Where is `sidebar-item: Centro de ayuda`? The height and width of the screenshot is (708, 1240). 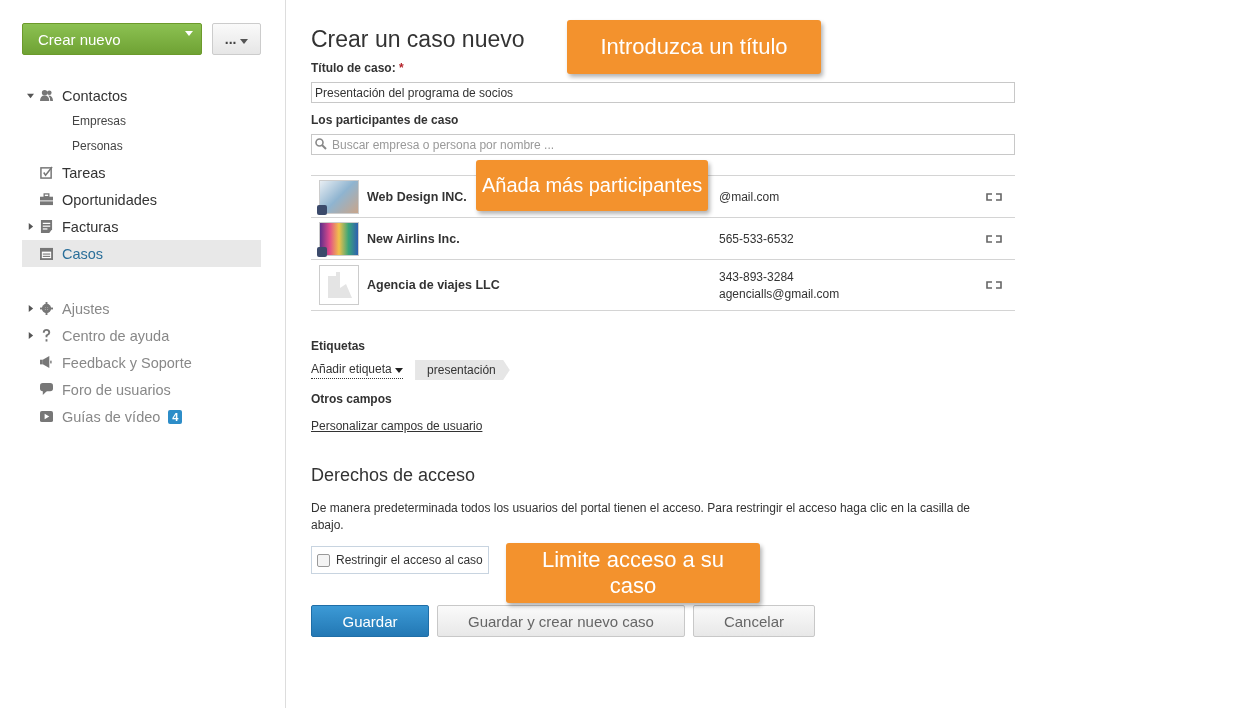 sidebar-item: Centro de ayuda is located at coordinates (116, 335).